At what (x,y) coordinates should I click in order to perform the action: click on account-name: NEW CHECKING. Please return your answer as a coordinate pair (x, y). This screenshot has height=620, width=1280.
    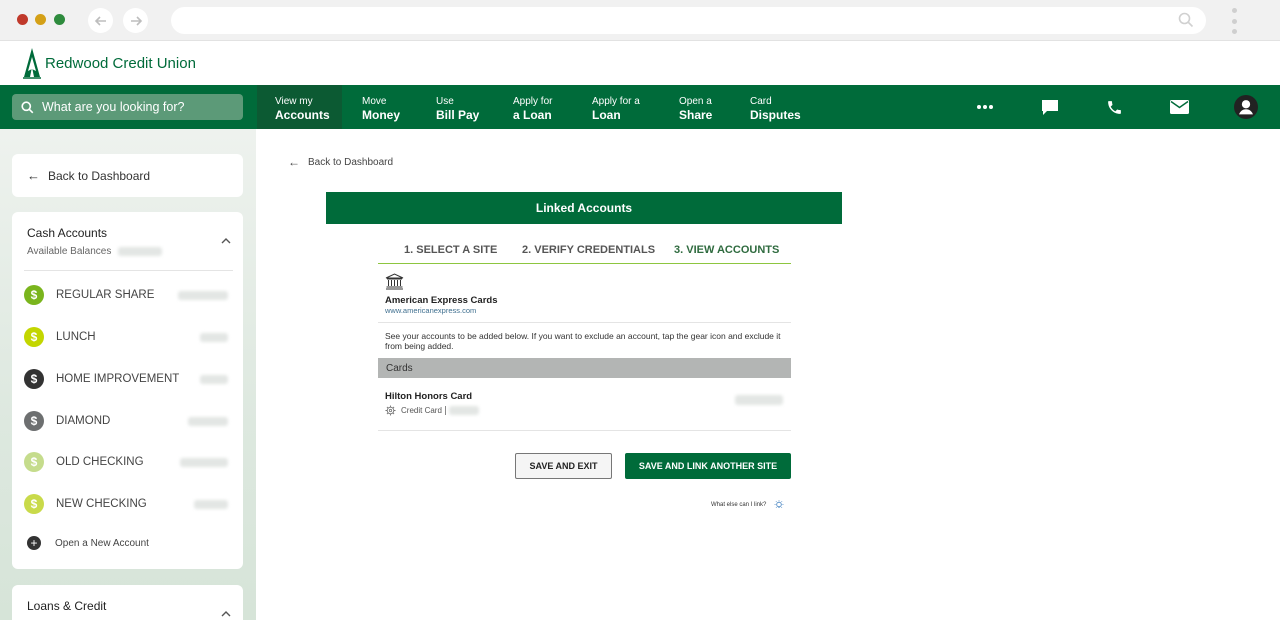
    Looking at the image, I should click on (101, 504).